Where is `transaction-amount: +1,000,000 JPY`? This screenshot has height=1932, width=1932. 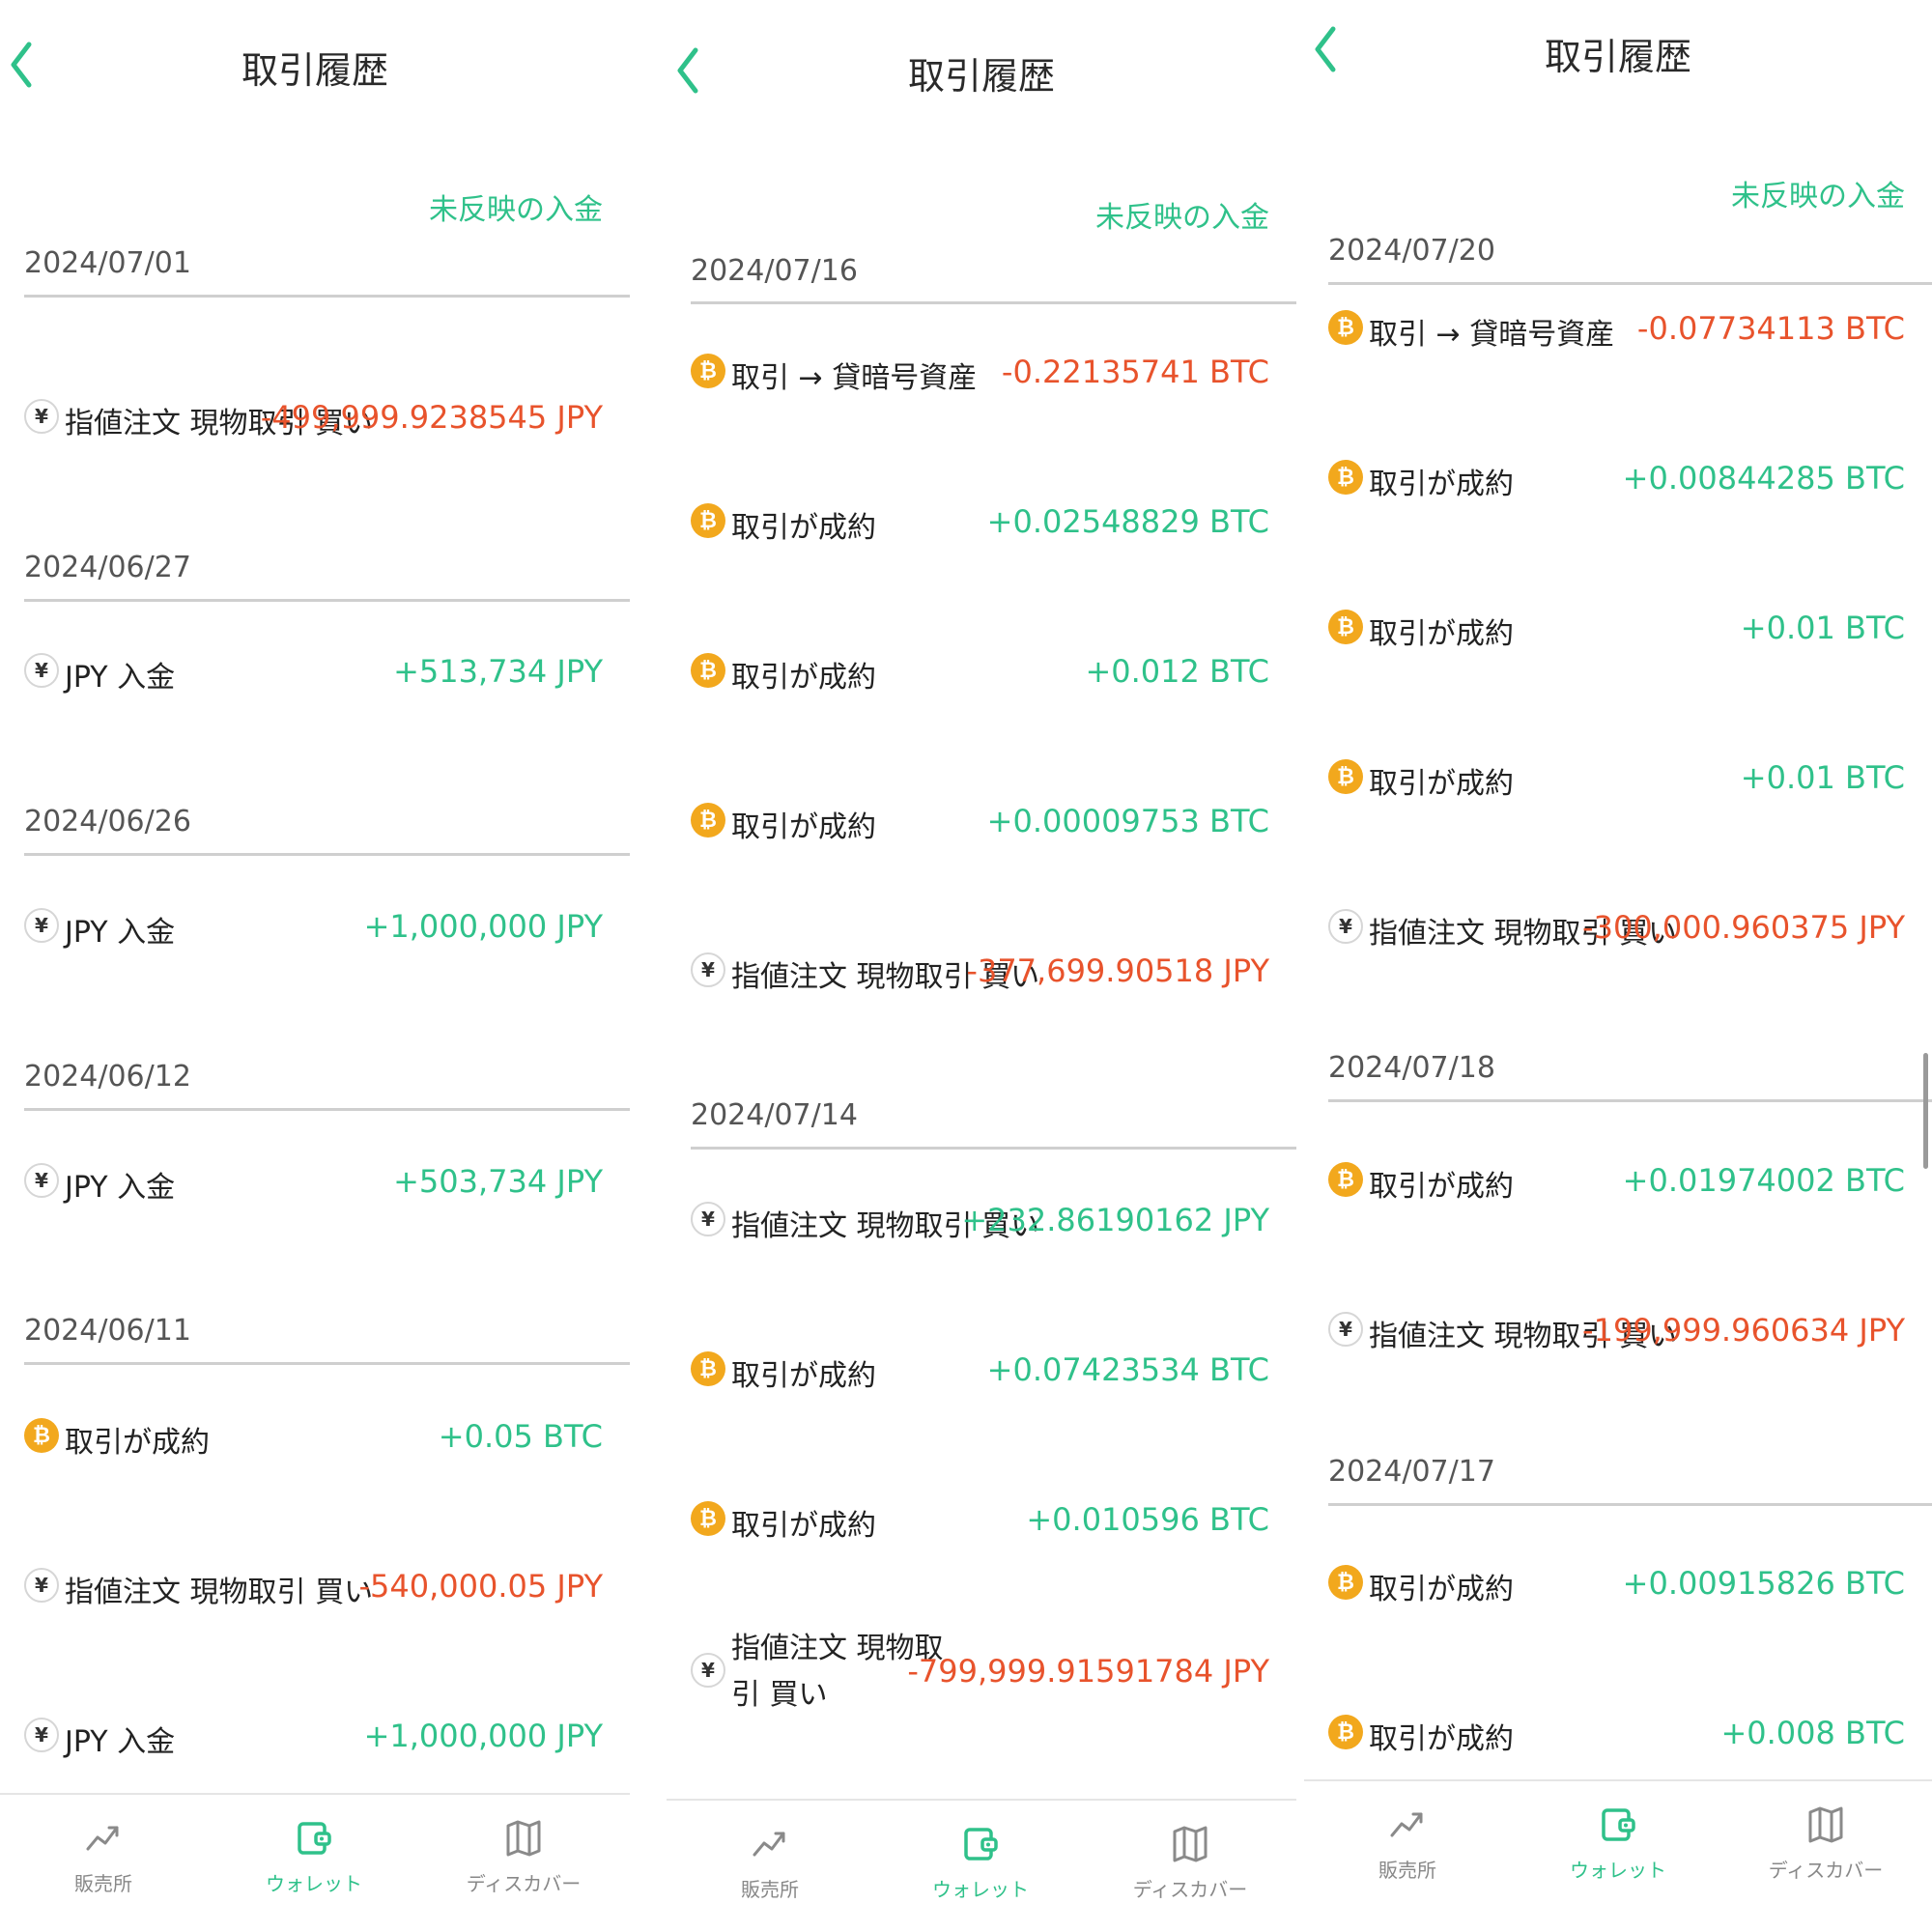
transaction-amount: +1,000,000 JPY is located at coordinates (483, 1736).